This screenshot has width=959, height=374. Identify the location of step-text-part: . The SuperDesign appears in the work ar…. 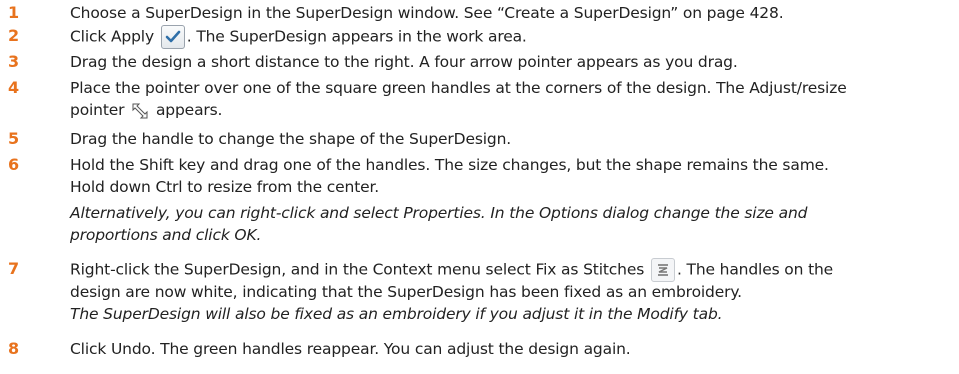
(356, 36).